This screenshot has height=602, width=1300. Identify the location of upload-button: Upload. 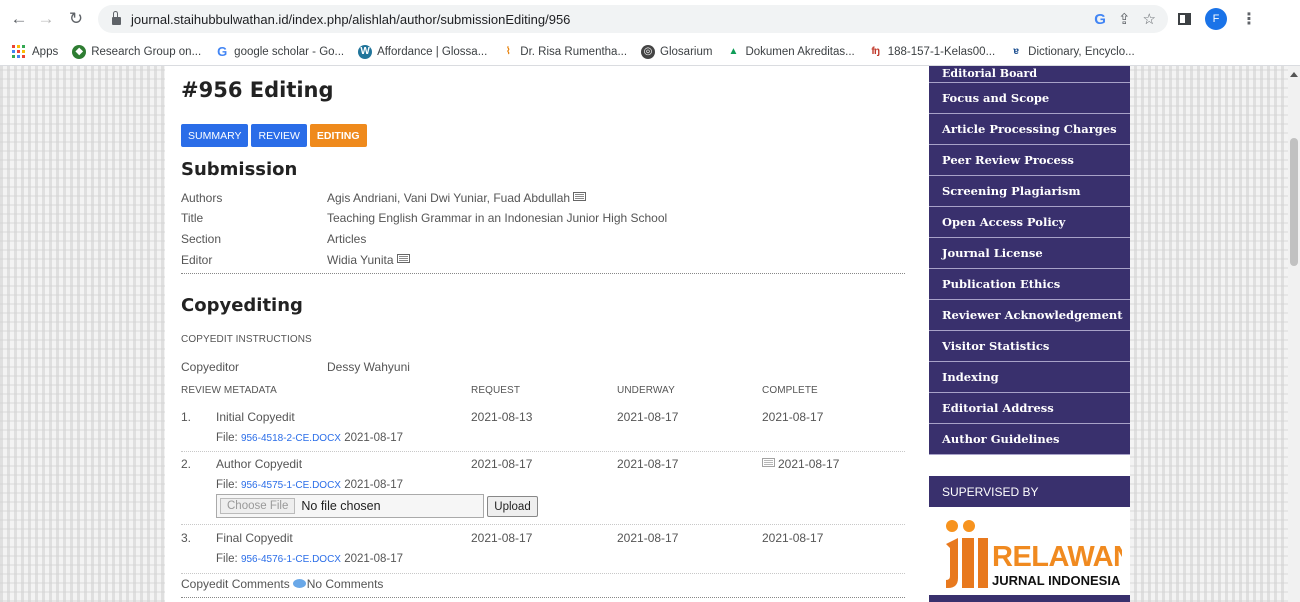
(512, 506).